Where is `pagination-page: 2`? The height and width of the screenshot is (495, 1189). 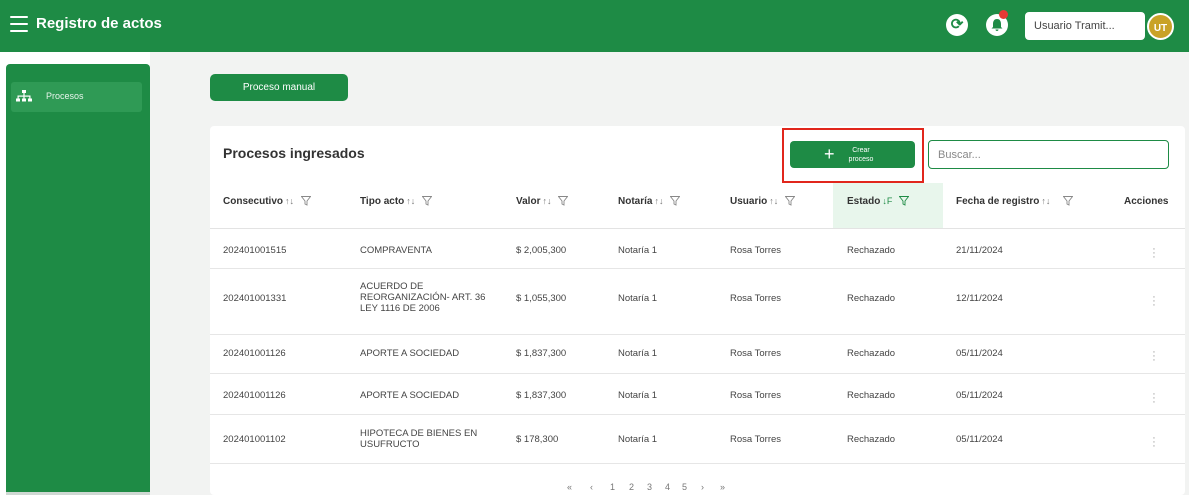 pagination-page: 2 is located at coordinates (631, 487).